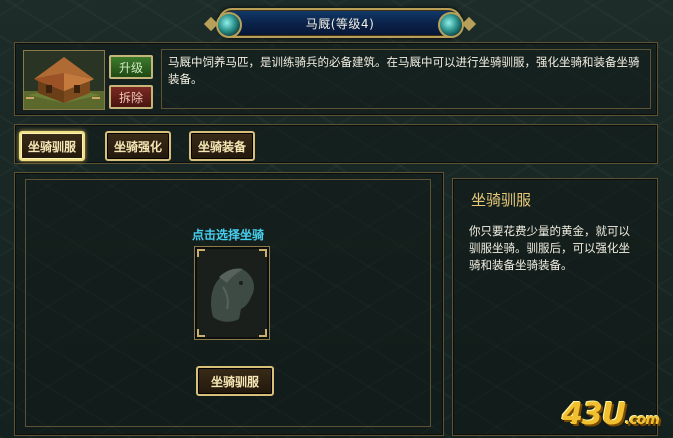 This screenshot has height=438, width=673. Describe the element at coordinates (594, 414) in the screenshot. I see `watermark-main: 43U` at that location.